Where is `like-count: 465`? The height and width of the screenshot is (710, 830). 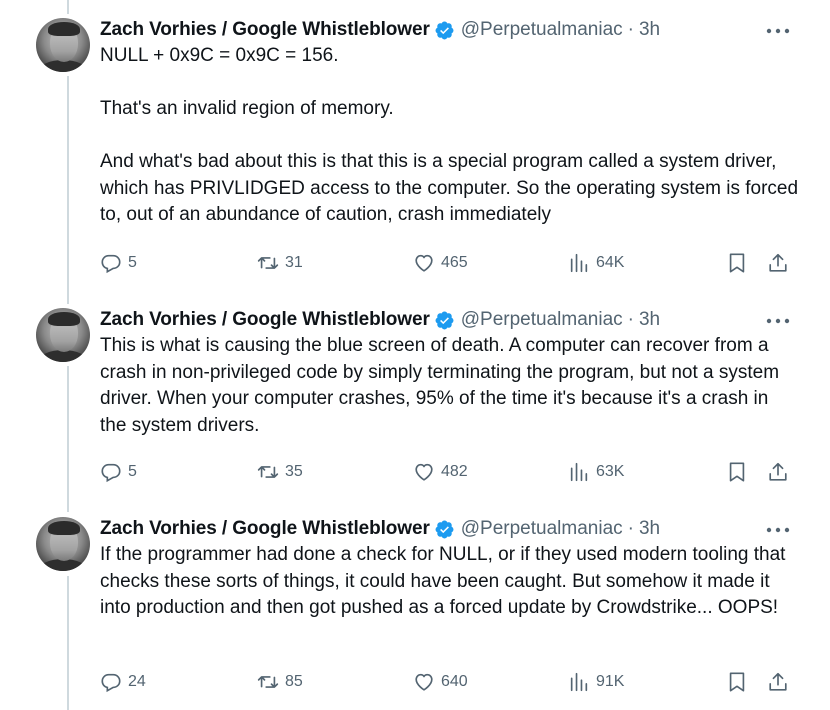 like-count: 465 is located at coordinates (454, 262).